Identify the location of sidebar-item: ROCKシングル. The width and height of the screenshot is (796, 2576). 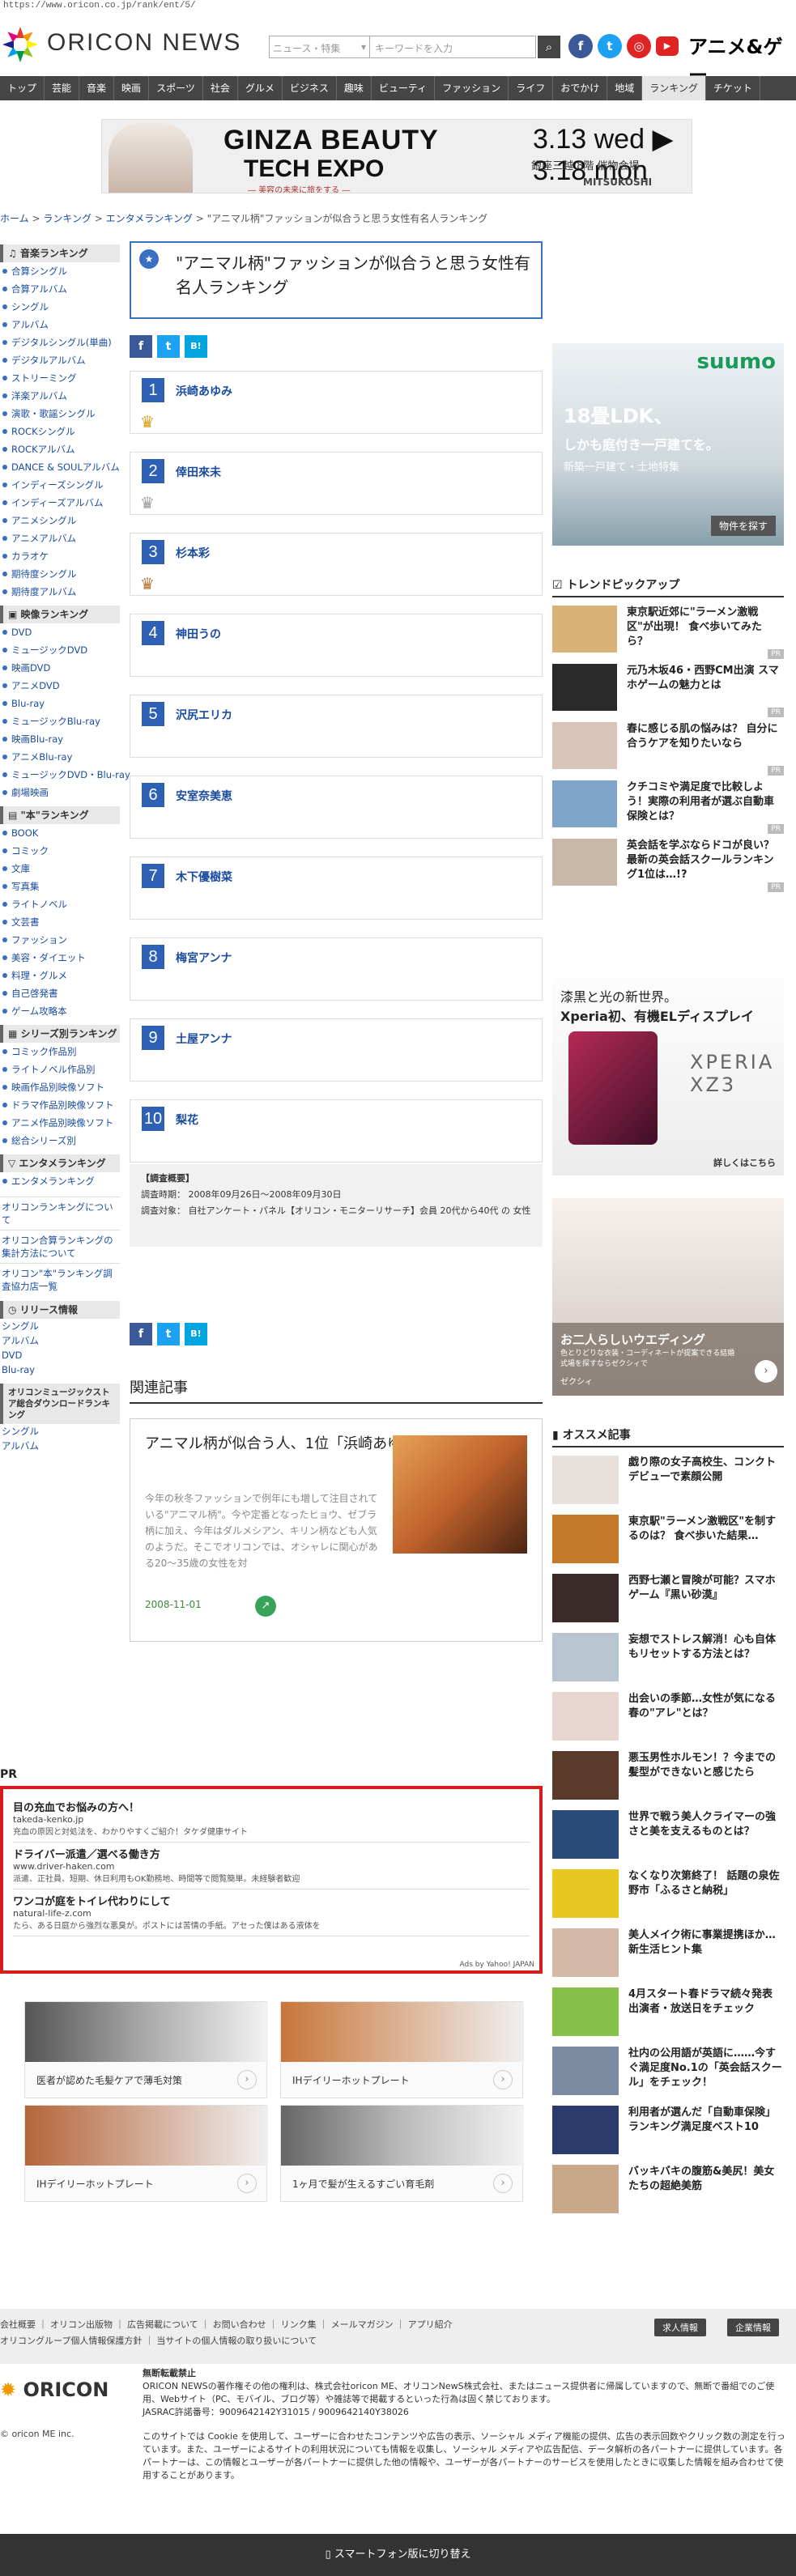
(60, 431).